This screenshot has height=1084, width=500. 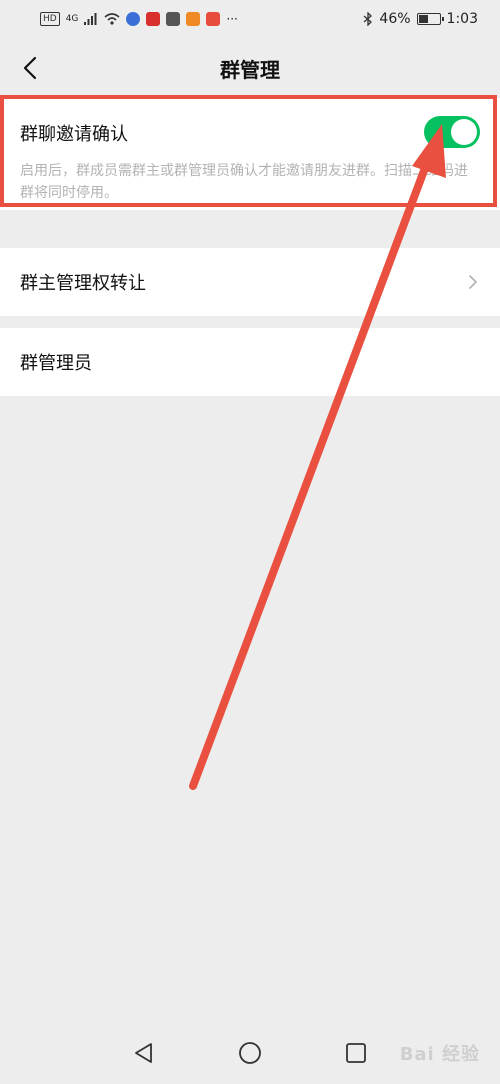 I want to click on video-app-icon, so click(x=193, y=19).